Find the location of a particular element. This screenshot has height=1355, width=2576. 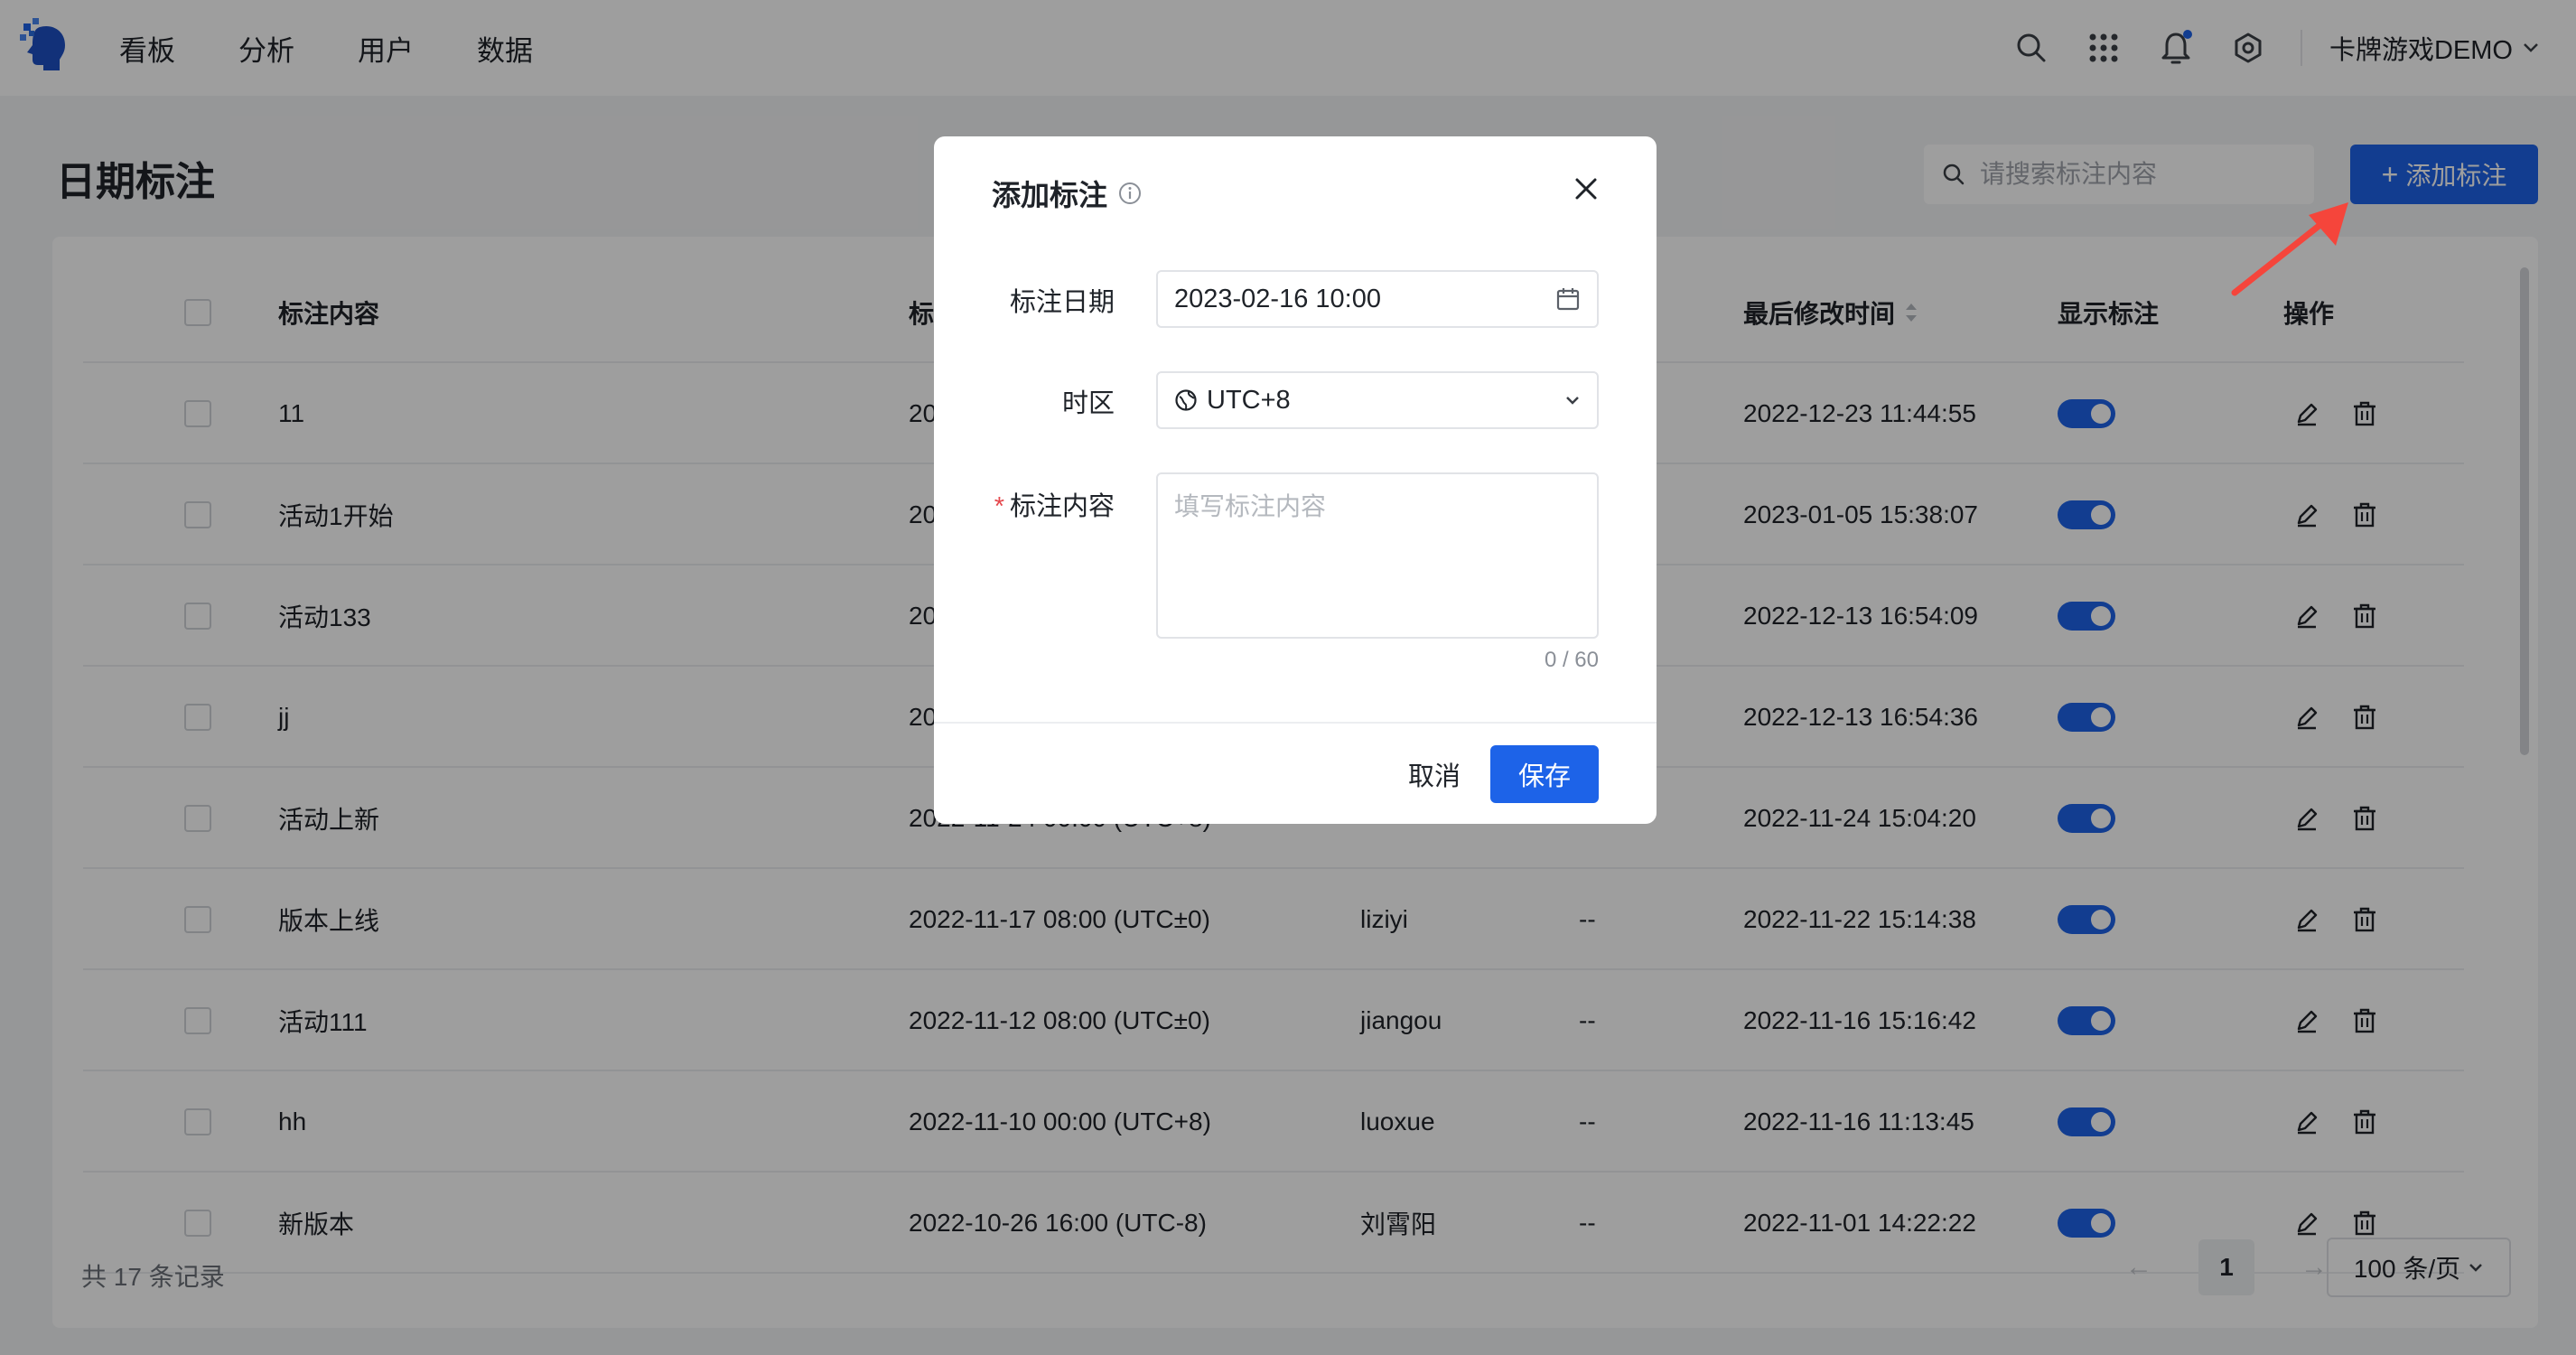

content-textarea-wrapper is located at coordinates (1377, 555).